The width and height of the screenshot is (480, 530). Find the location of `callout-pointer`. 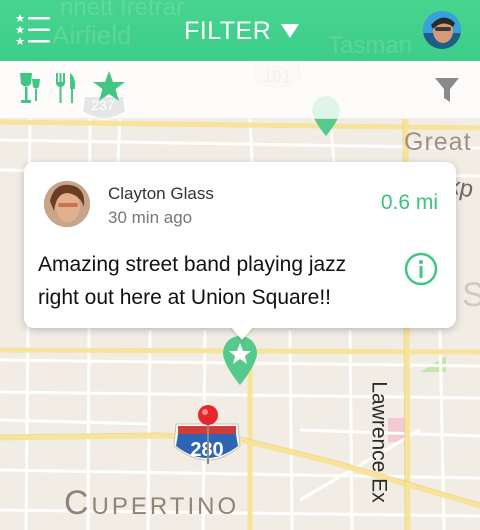

callout-pointer is located at coordinates (242, 333).